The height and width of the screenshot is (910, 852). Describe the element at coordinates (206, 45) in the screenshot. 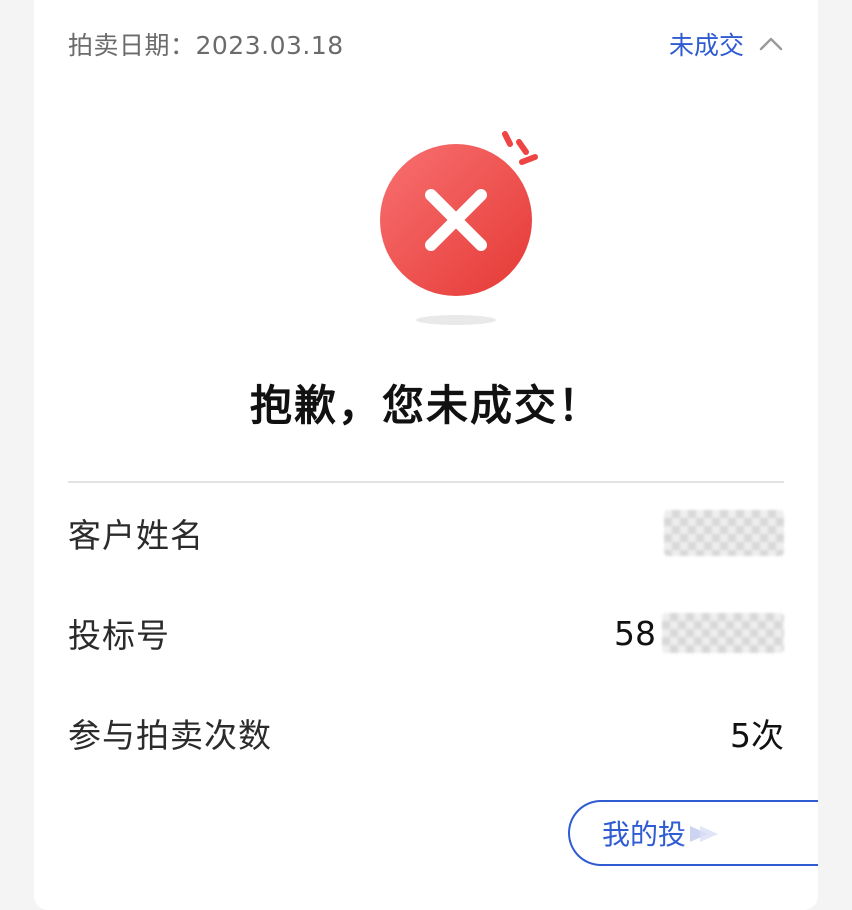

I see `auction-date-label: 拍卖日期：2023.03.18` at that location.